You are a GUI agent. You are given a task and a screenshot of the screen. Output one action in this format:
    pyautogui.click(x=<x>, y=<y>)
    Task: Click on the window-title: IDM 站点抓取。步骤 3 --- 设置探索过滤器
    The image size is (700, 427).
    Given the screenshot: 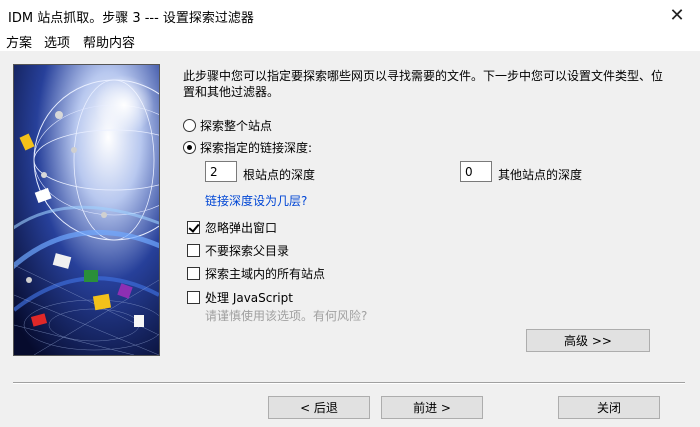 What is the action you would take?
    pyautogui.click(x=131, y=18)
    